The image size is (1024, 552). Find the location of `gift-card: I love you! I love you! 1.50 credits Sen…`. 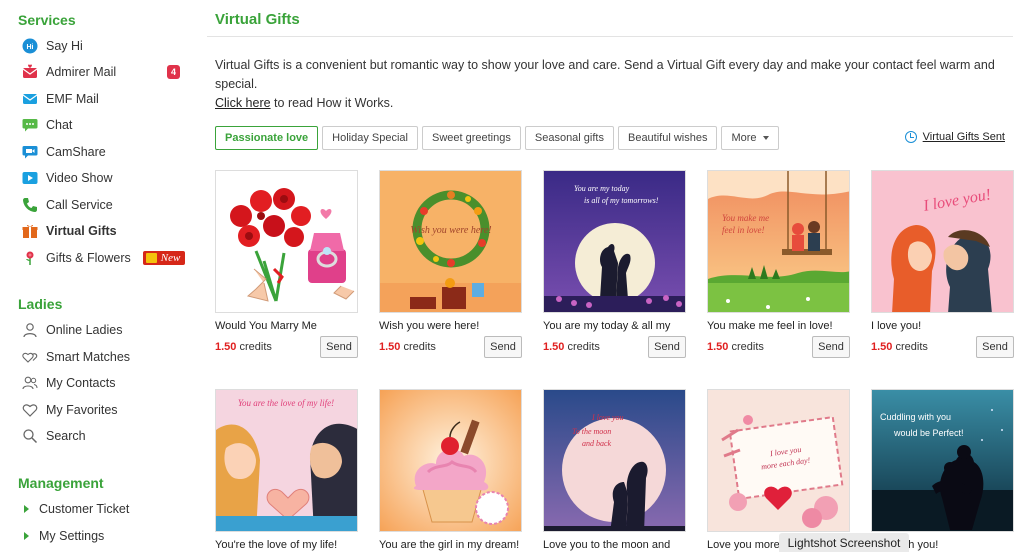

gift-card: I love you! I love you! 1.50 credits Sen… is located at coordinates (942, 264).